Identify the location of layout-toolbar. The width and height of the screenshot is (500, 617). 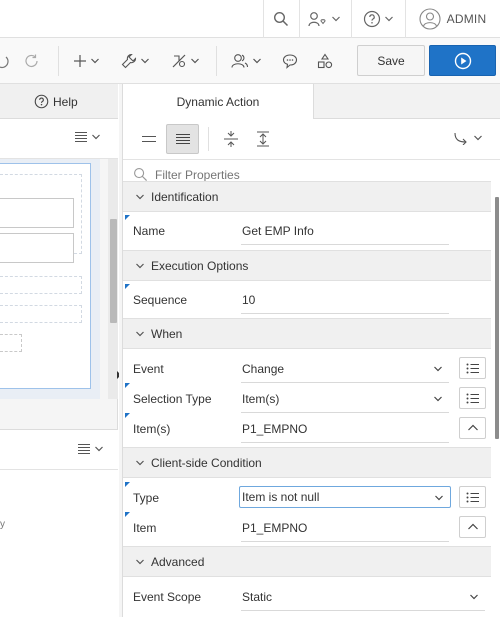
(59, 139).